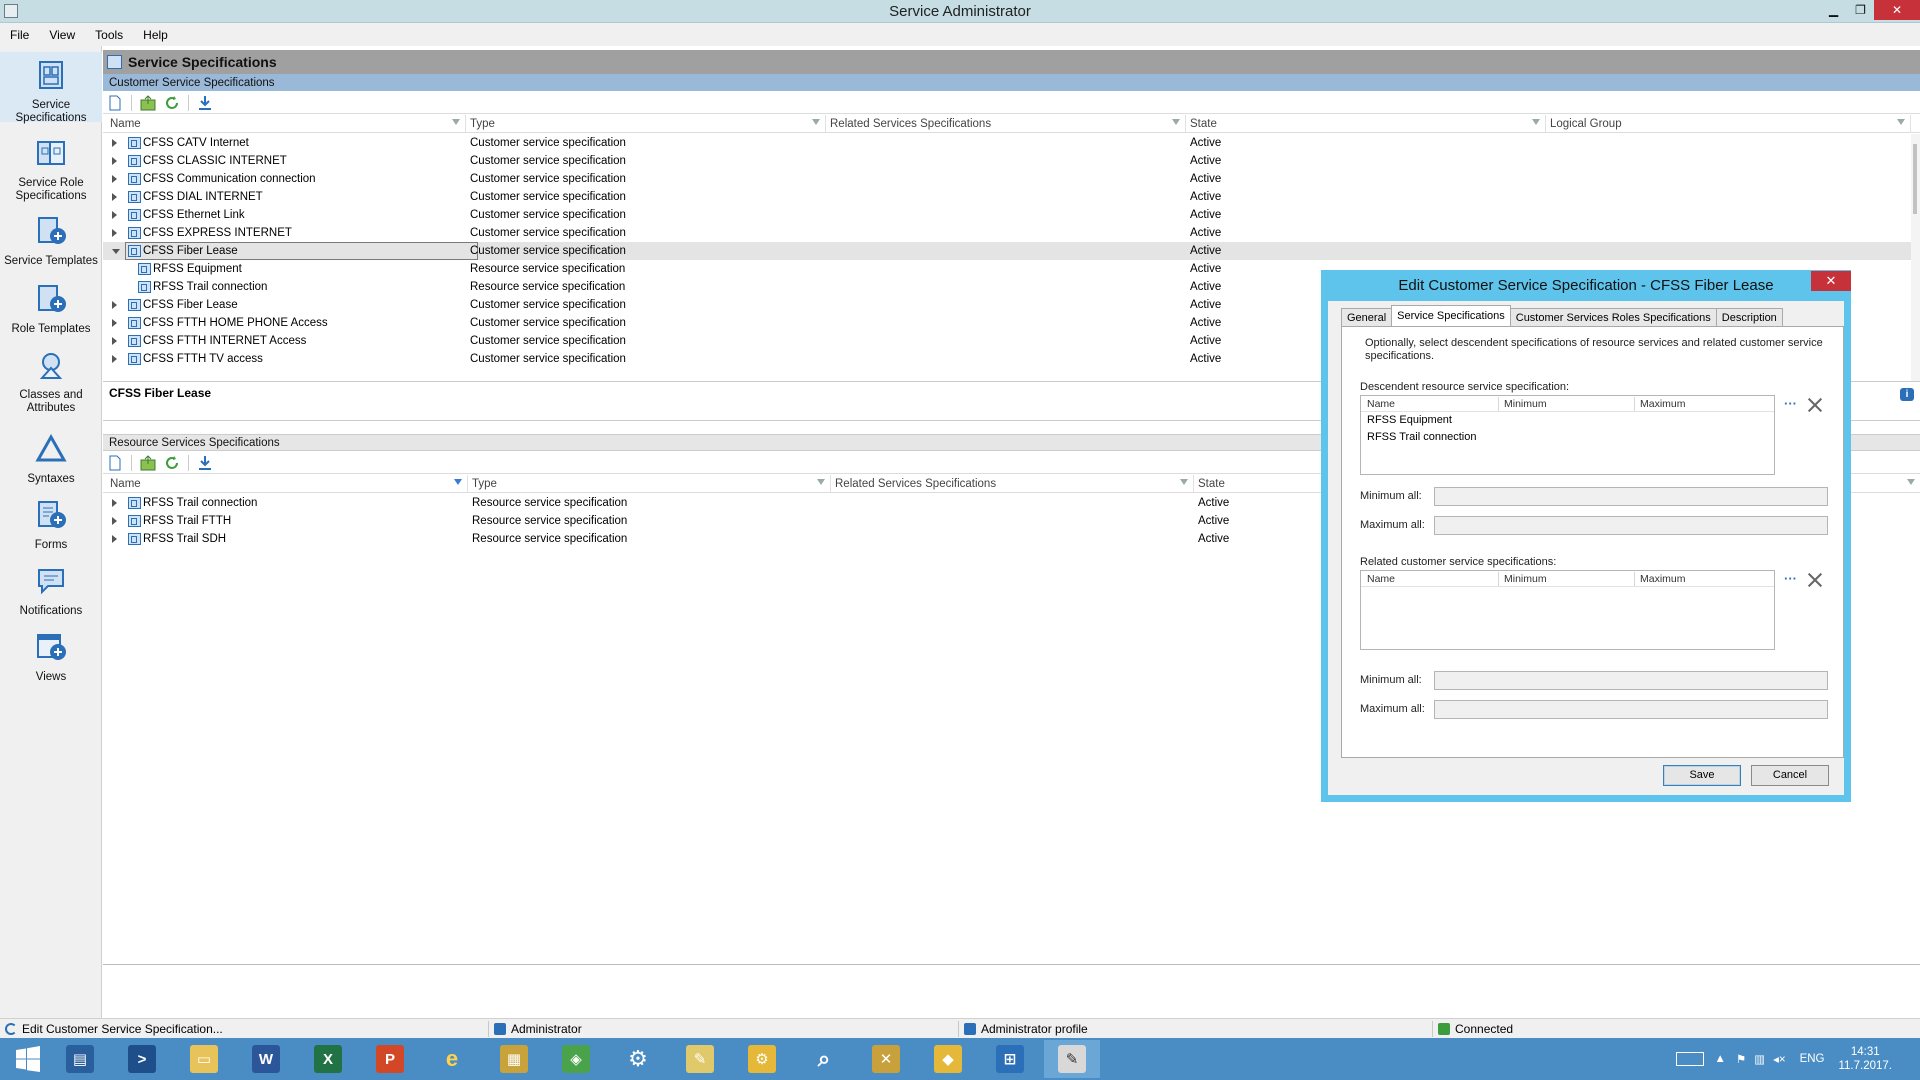 The image size is (1920, 1080). I want to click on nav-service-role-specifications: Service Role Specifications, so click(51, 169).